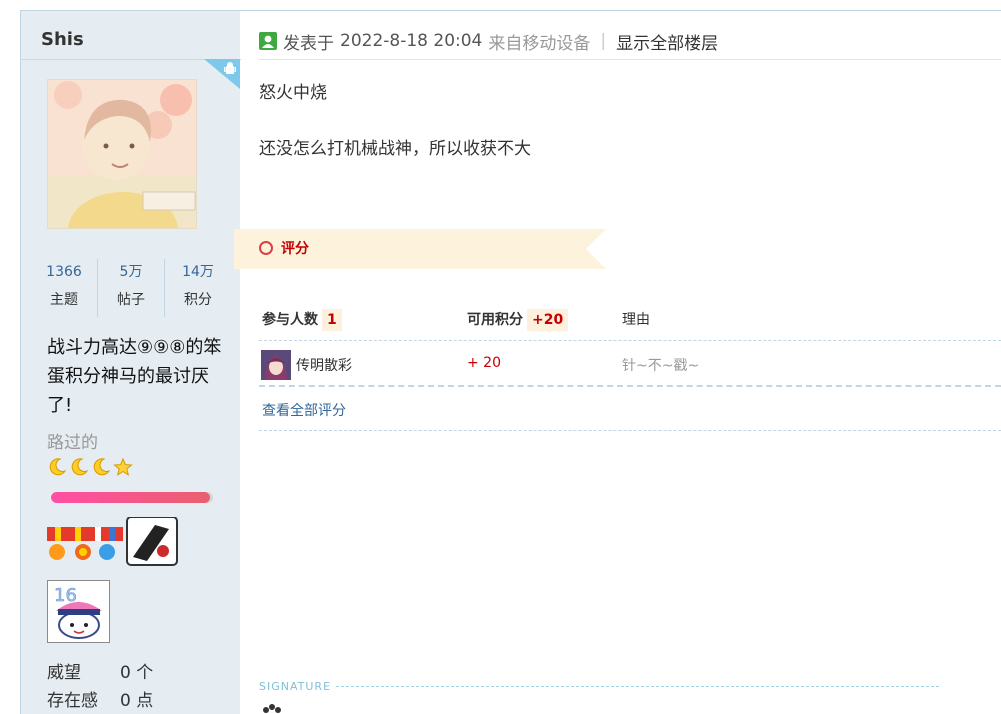 Image resolution: width=1001 pixels, height=714 pixels. I want to click on medals-row, so click(112, 541).